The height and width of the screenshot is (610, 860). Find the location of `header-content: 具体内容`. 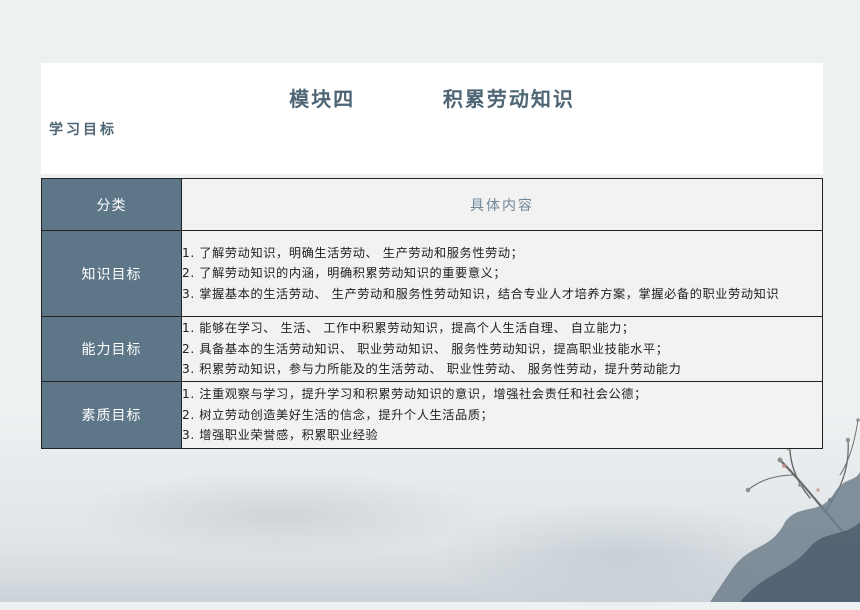

header-content: 具体内容 is located at coordinates (502, 204).